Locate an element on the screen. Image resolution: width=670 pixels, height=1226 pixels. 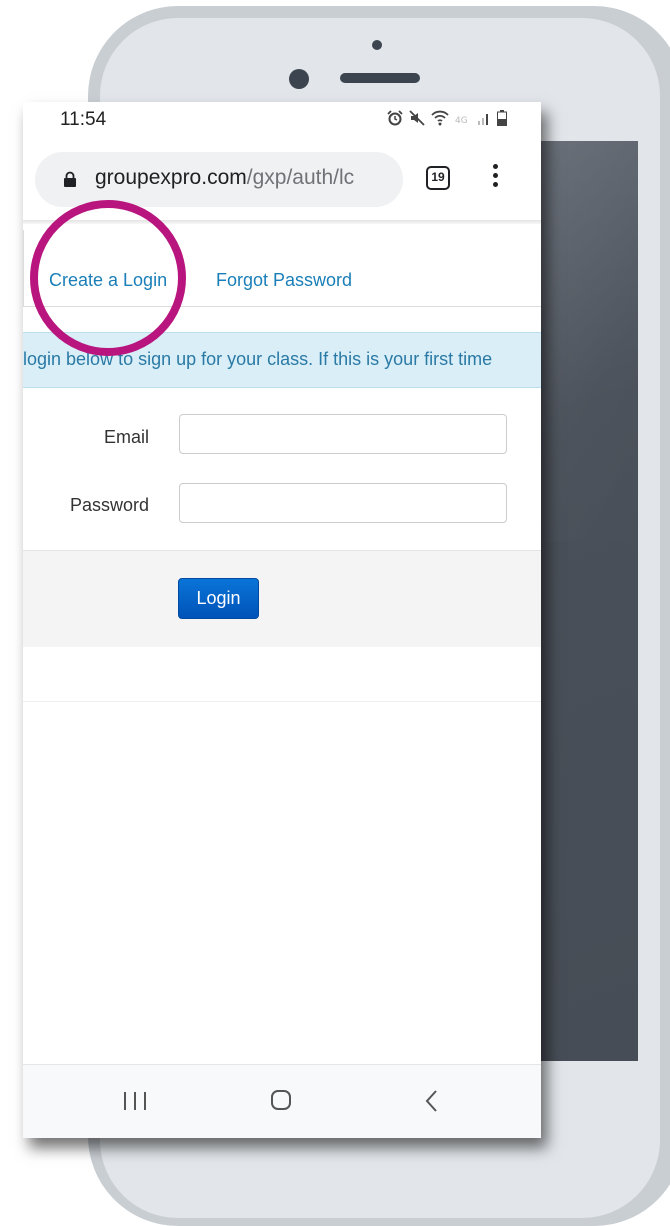
url-host: groupexpro.com is located at coordinates (171, 177).